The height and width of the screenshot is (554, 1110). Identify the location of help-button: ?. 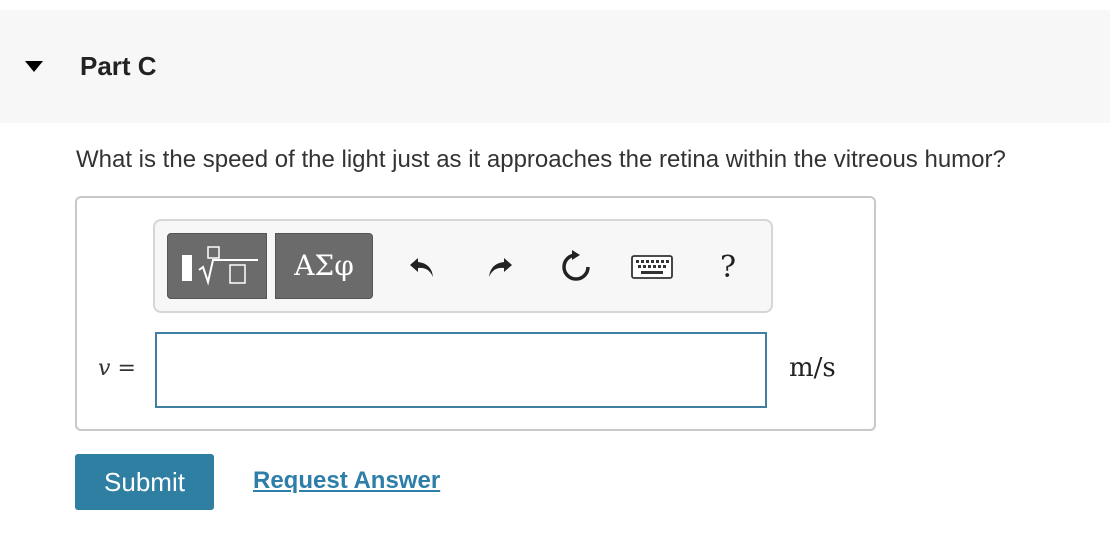
(728, 267).